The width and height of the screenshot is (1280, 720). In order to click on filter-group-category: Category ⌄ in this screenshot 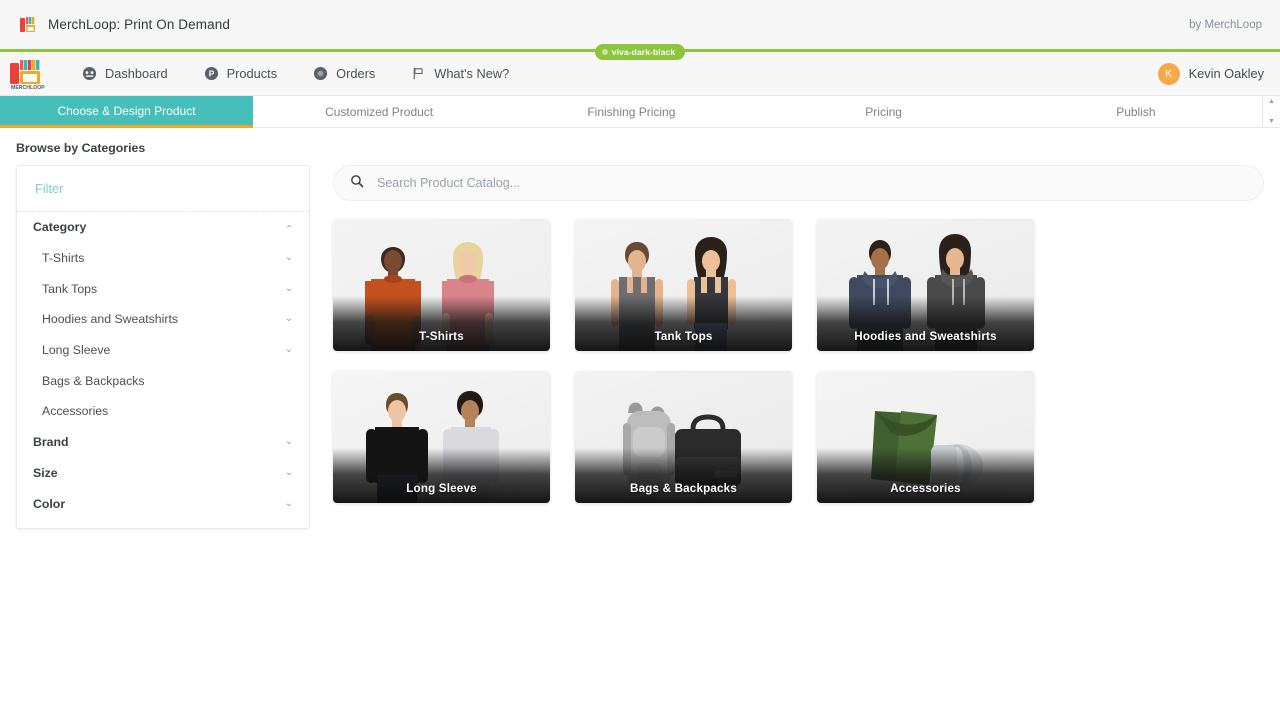, I will do `click(163, 227)`.